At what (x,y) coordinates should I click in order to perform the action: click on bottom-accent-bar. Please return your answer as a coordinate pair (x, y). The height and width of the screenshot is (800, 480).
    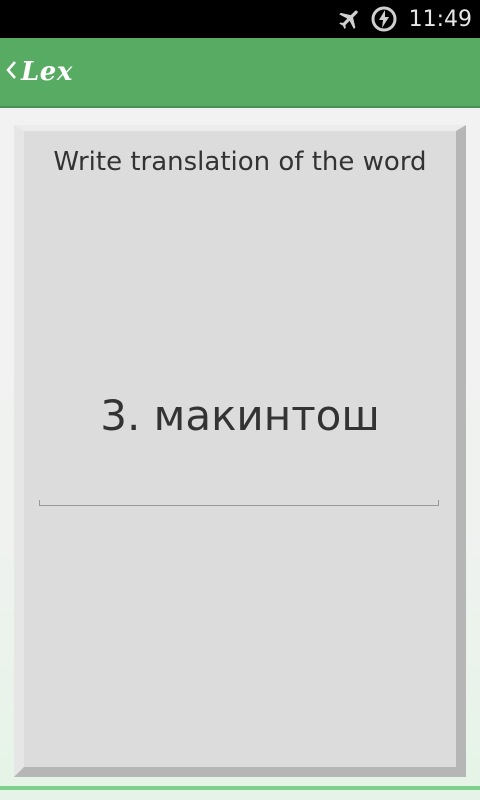
    Looking at the image, I should click on (240, 788).